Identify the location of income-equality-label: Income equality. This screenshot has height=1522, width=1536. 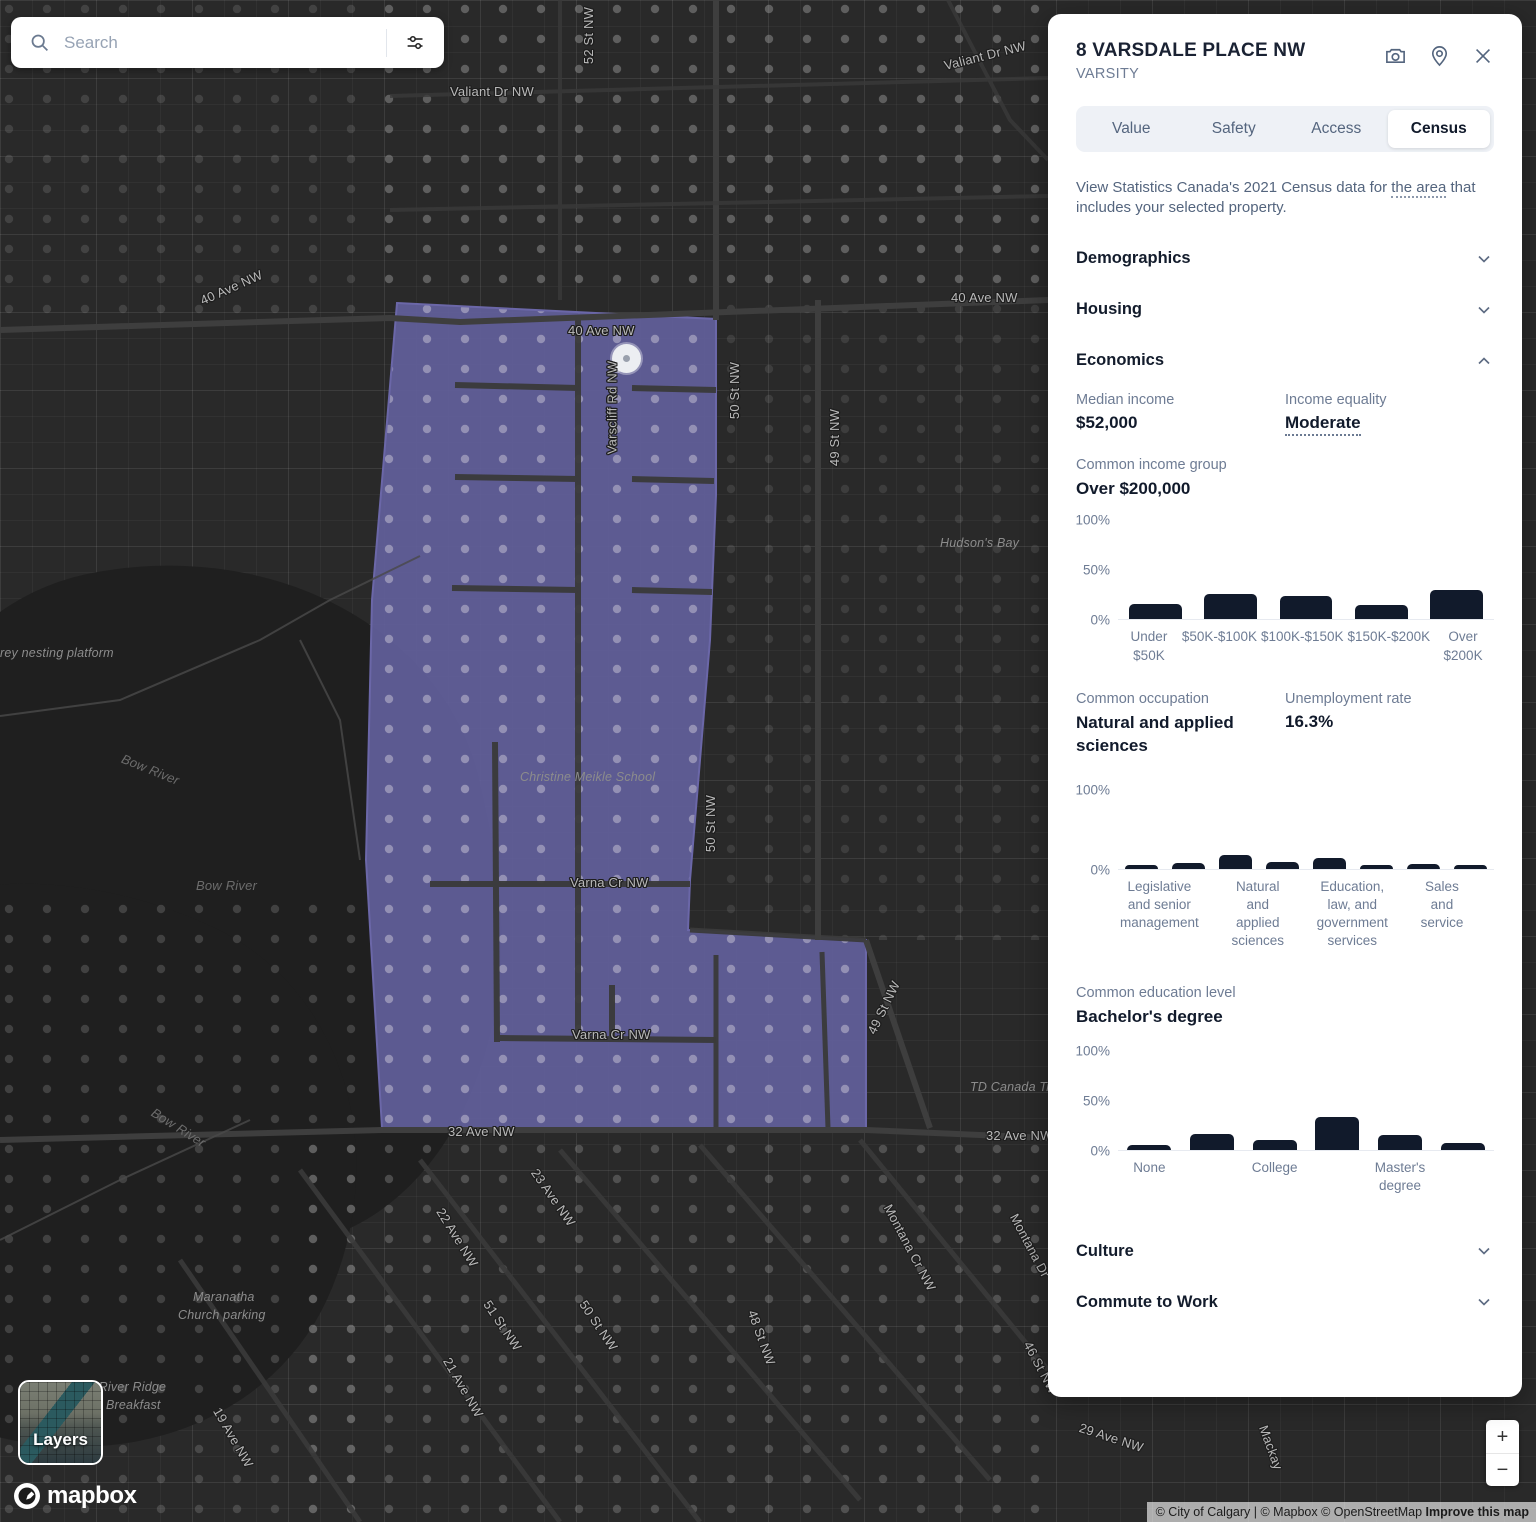
(1336, 399).